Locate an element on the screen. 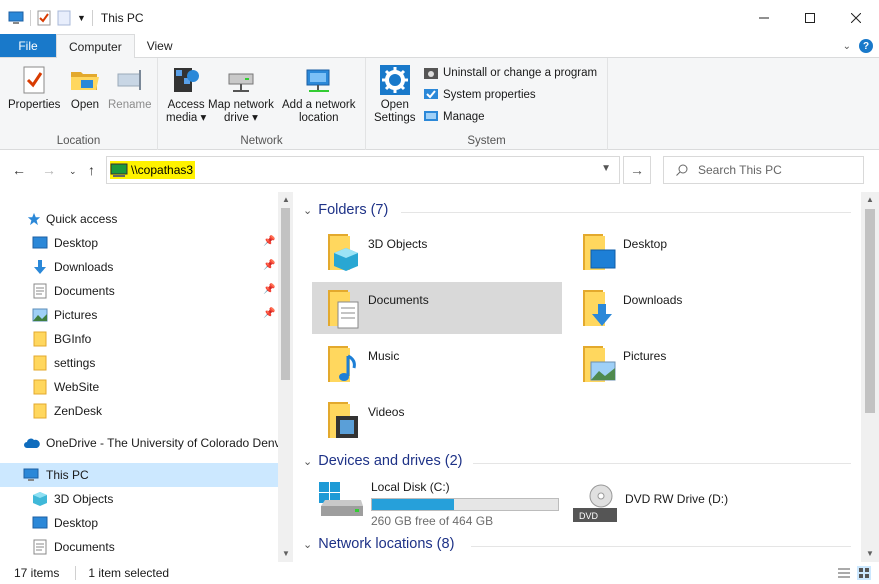 The image size is (879, 584). address-bar: \\copathas3 ▼ is located at coordinates (363, 170).